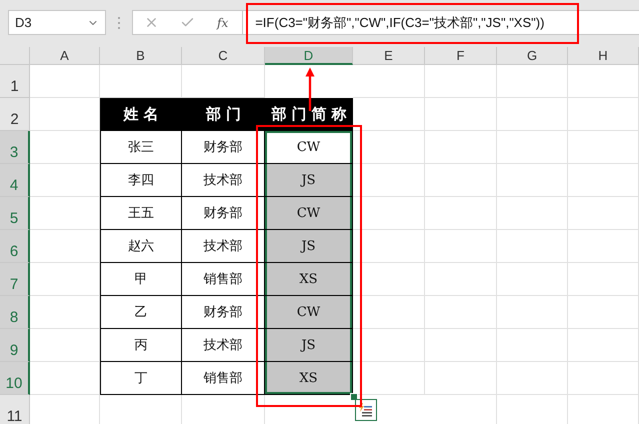 The image size is (639, 424). Describe the element at coordinates (15, 213) in the screenshot. I see `row-header: 5` at that location.